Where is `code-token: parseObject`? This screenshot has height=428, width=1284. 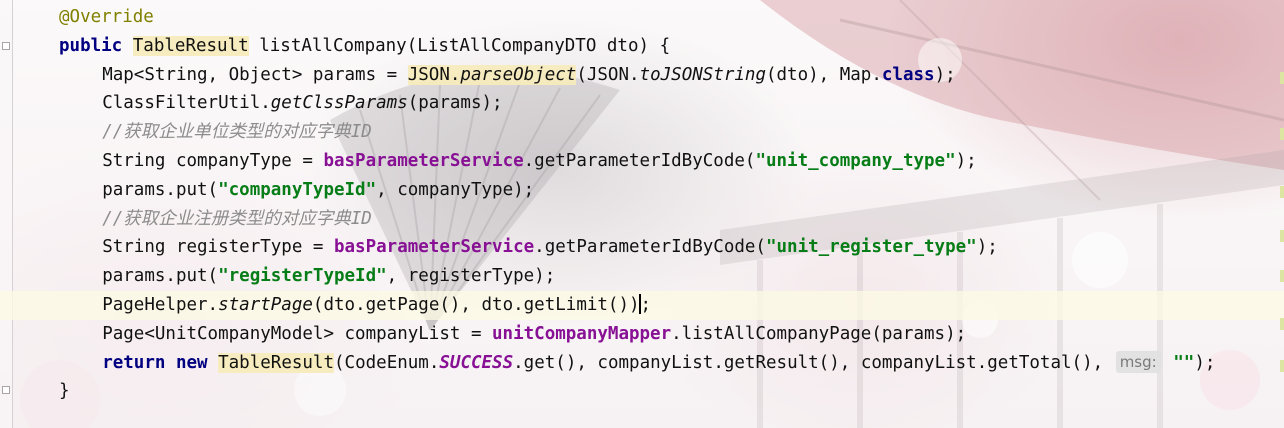
code-token: parseObject is located at coordinates (518, 74).